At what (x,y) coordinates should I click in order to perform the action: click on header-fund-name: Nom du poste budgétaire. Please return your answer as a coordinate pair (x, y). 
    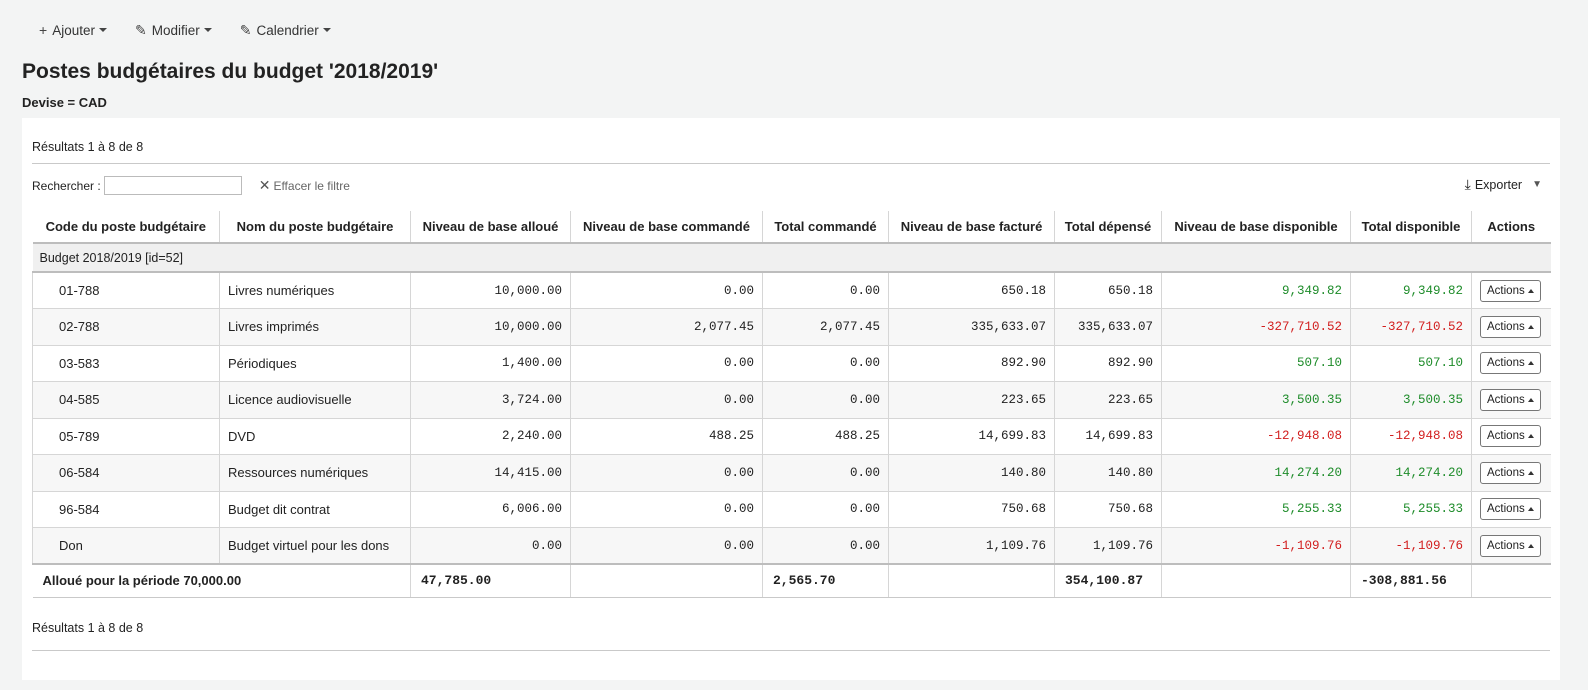
    Looking at the image, I should click on (315, 227).